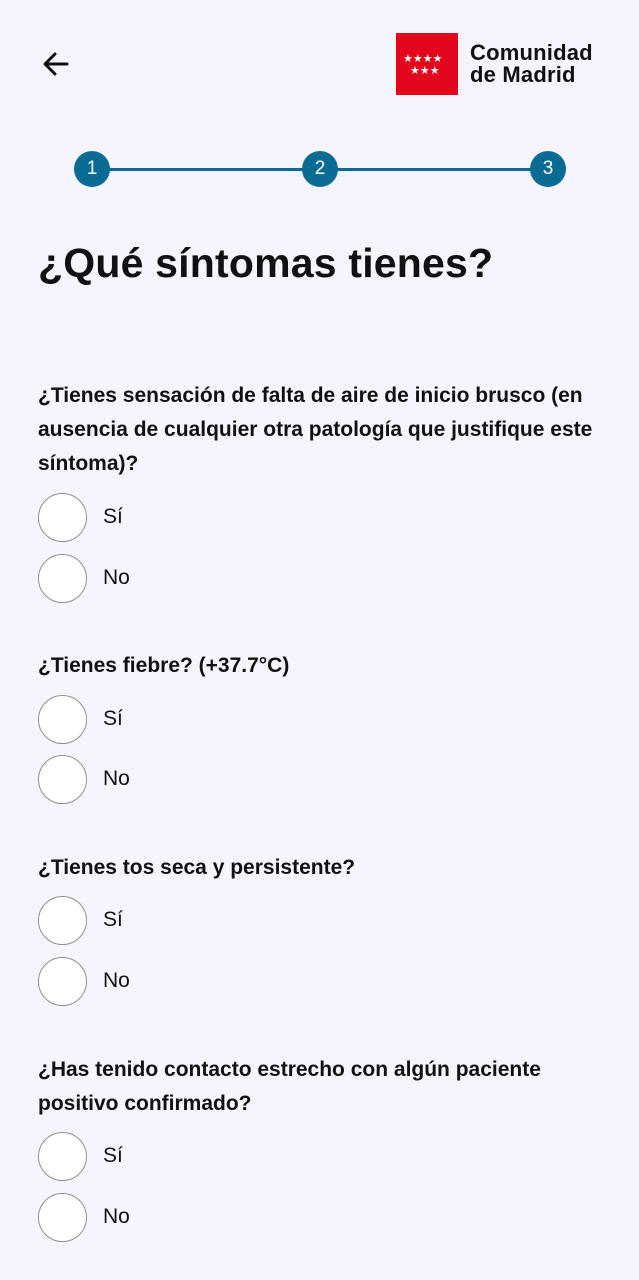 This screenshot has width=639, height=1280. I want to click on option-breathlessness-no: No, so click(188, 578).